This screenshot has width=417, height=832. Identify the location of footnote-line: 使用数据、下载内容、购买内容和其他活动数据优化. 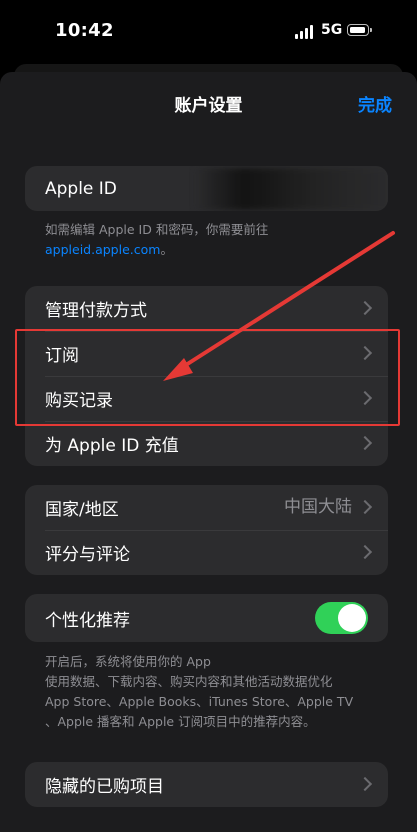
(189, 681).